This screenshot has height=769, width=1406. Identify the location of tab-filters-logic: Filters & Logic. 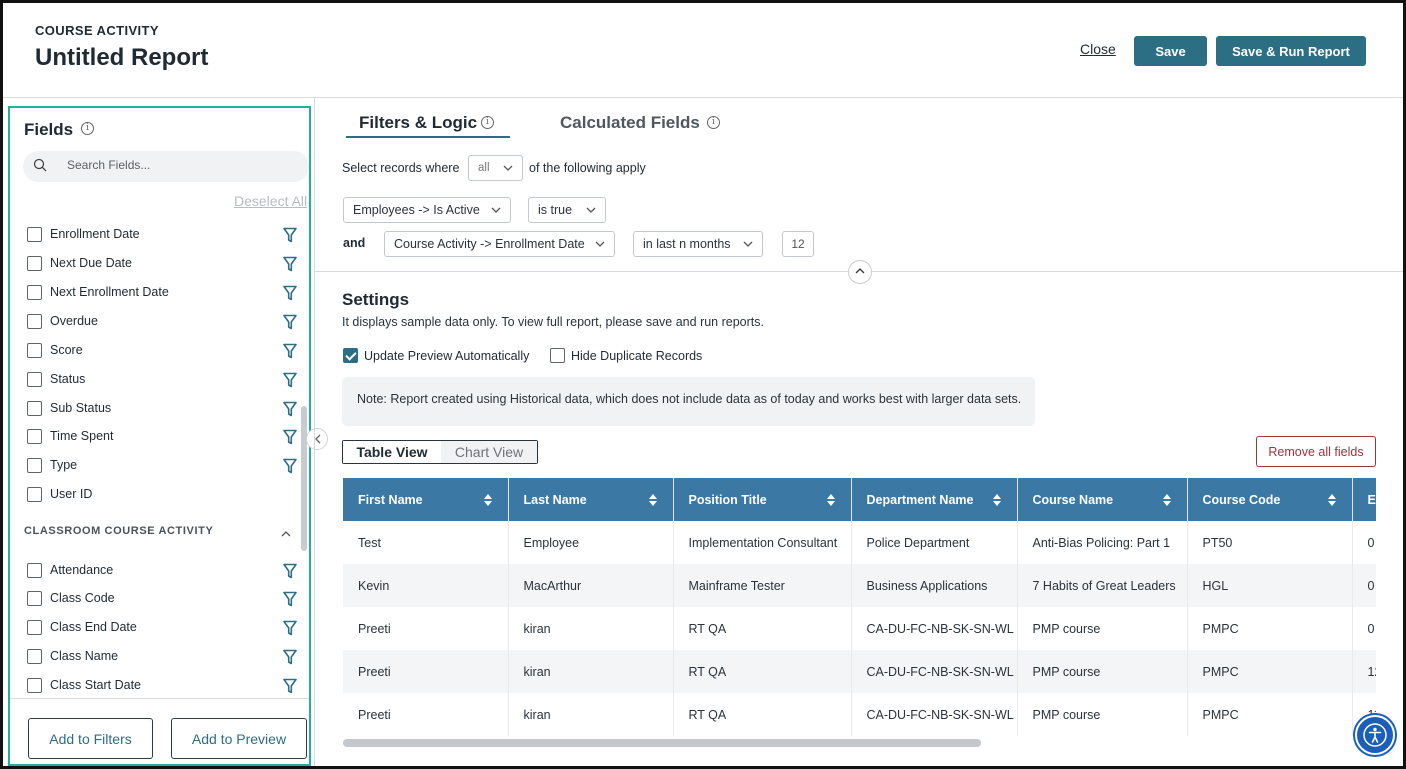
(418, 123).